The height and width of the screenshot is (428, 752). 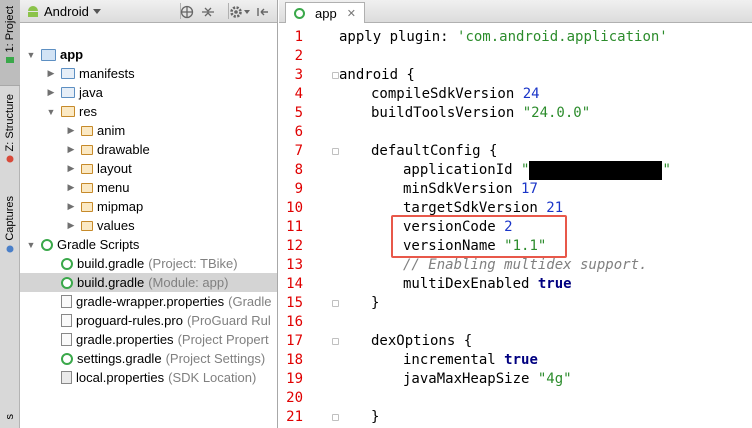 I want to click on code-token: javaMaxHeapSize, so click(x=470, y=379).